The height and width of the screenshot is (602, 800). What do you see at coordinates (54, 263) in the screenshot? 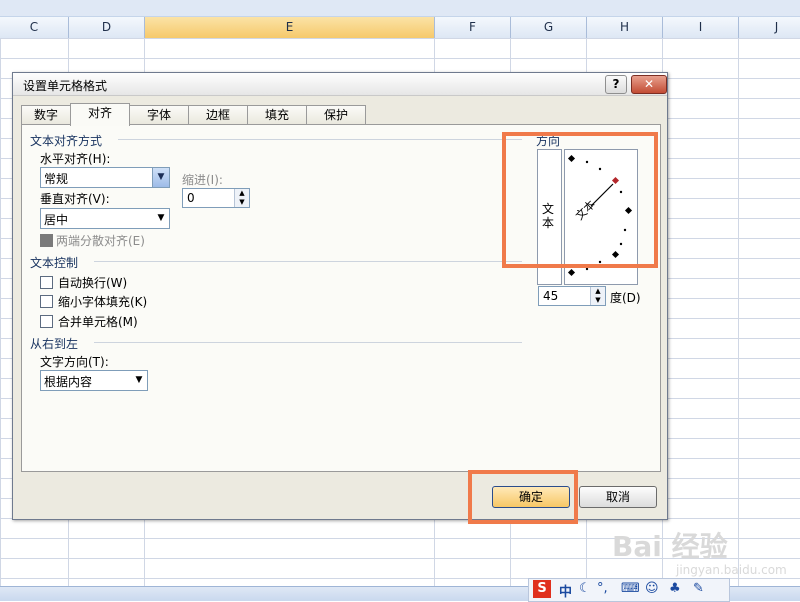
I see `text-control-section-title: 文本控制` at bounding box center [54, 263].